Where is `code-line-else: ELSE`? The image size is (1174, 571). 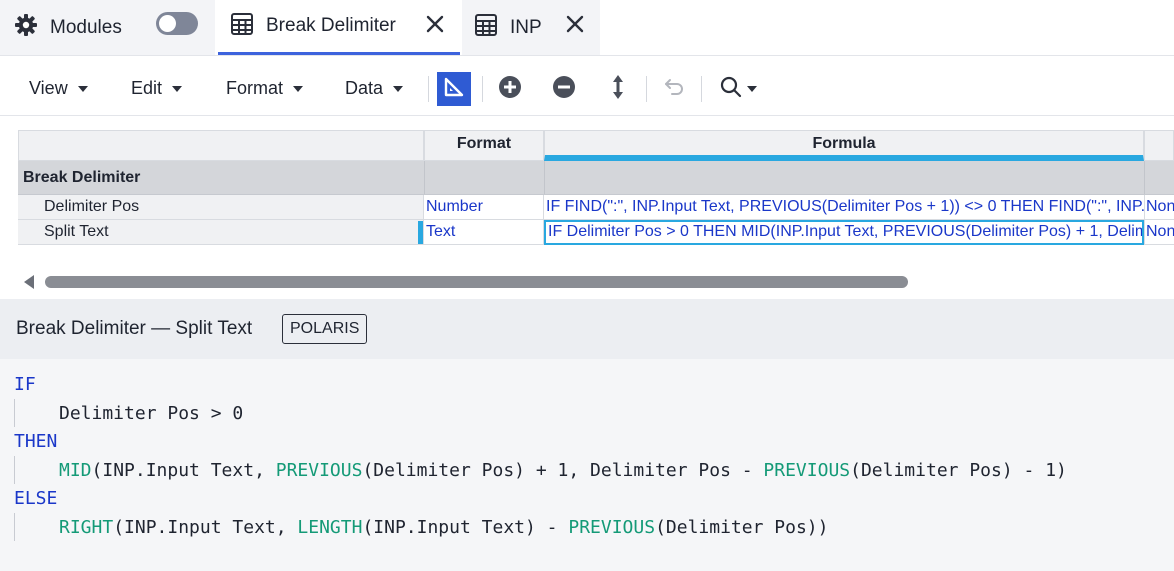
code-line-else: ELSE is located at coordinates (35, 499).